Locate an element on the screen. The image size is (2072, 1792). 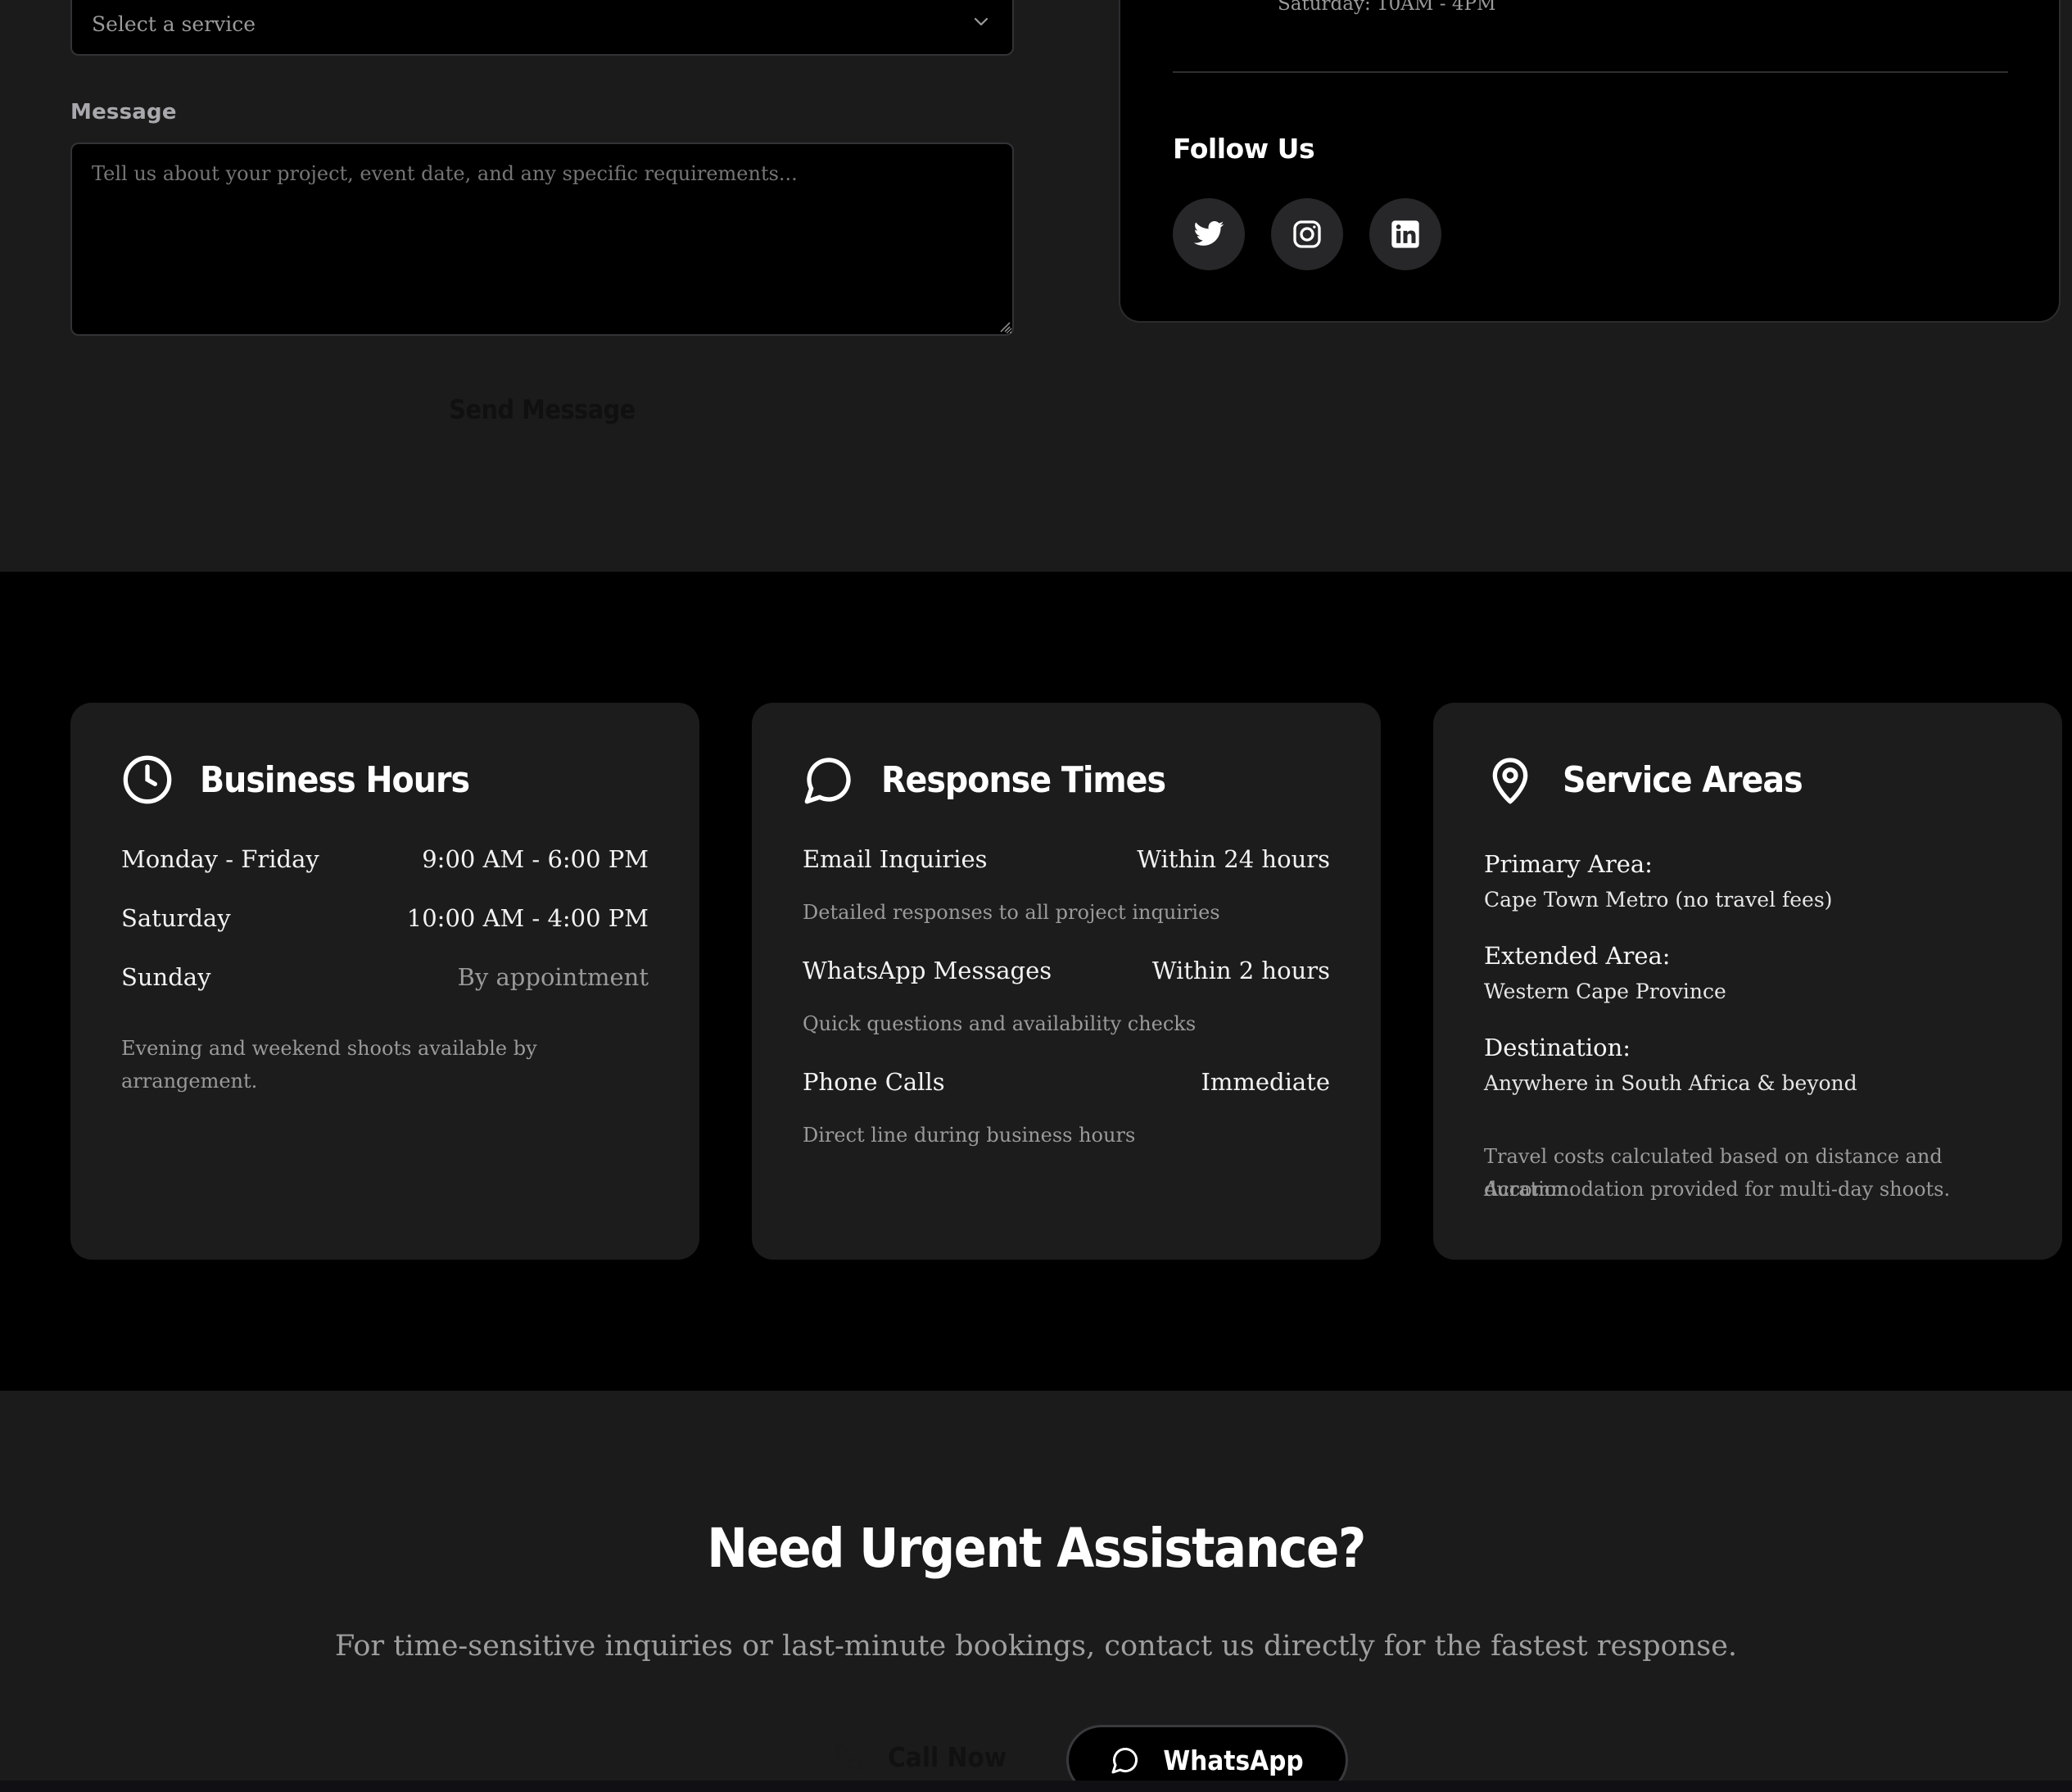
twitter-button is located at coordinates (1209, 234).